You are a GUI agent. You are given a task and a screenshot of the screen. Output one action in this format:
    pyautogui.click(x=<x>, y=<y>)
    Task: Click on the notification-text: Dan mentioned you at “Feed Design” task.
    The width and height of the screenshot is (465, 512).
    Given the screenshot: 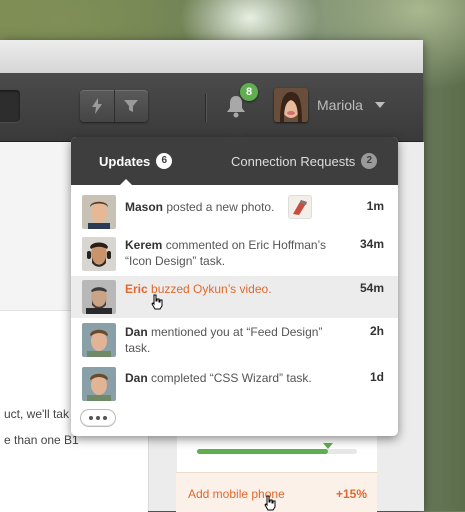 What is the action you would take?
    pyautogui.click(x=224, y=340)
    